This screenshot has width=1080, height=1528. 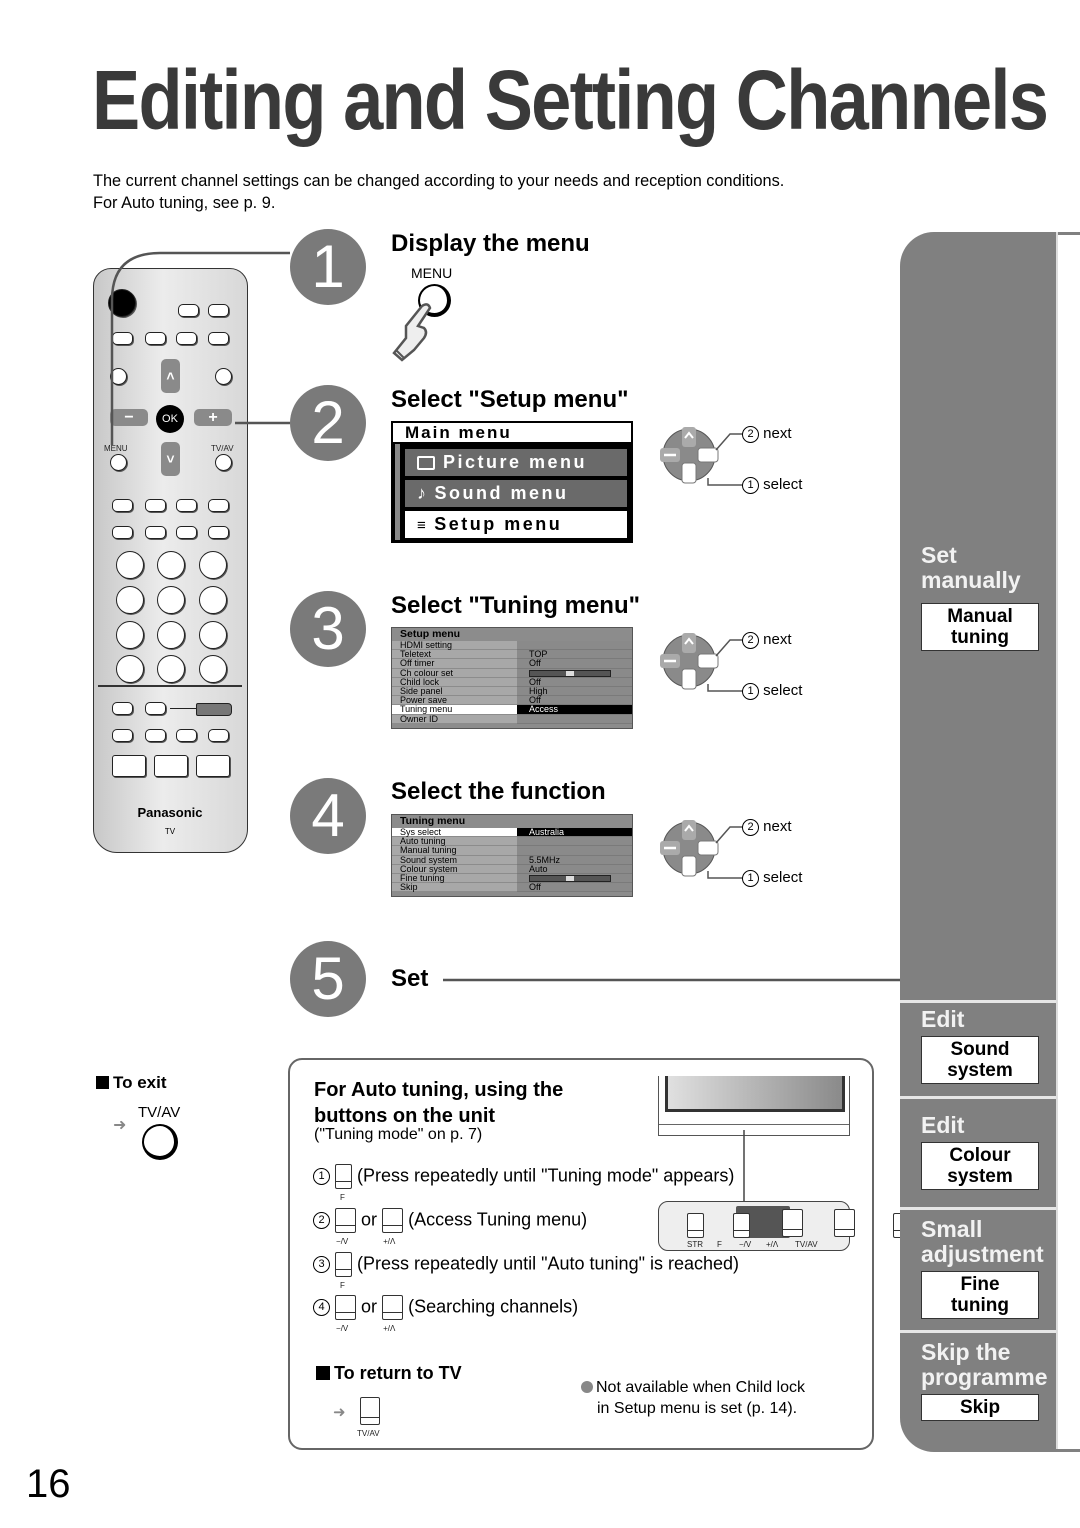 I want to click on menu-item-picture: Picture menu, so click(x=516, y=462).